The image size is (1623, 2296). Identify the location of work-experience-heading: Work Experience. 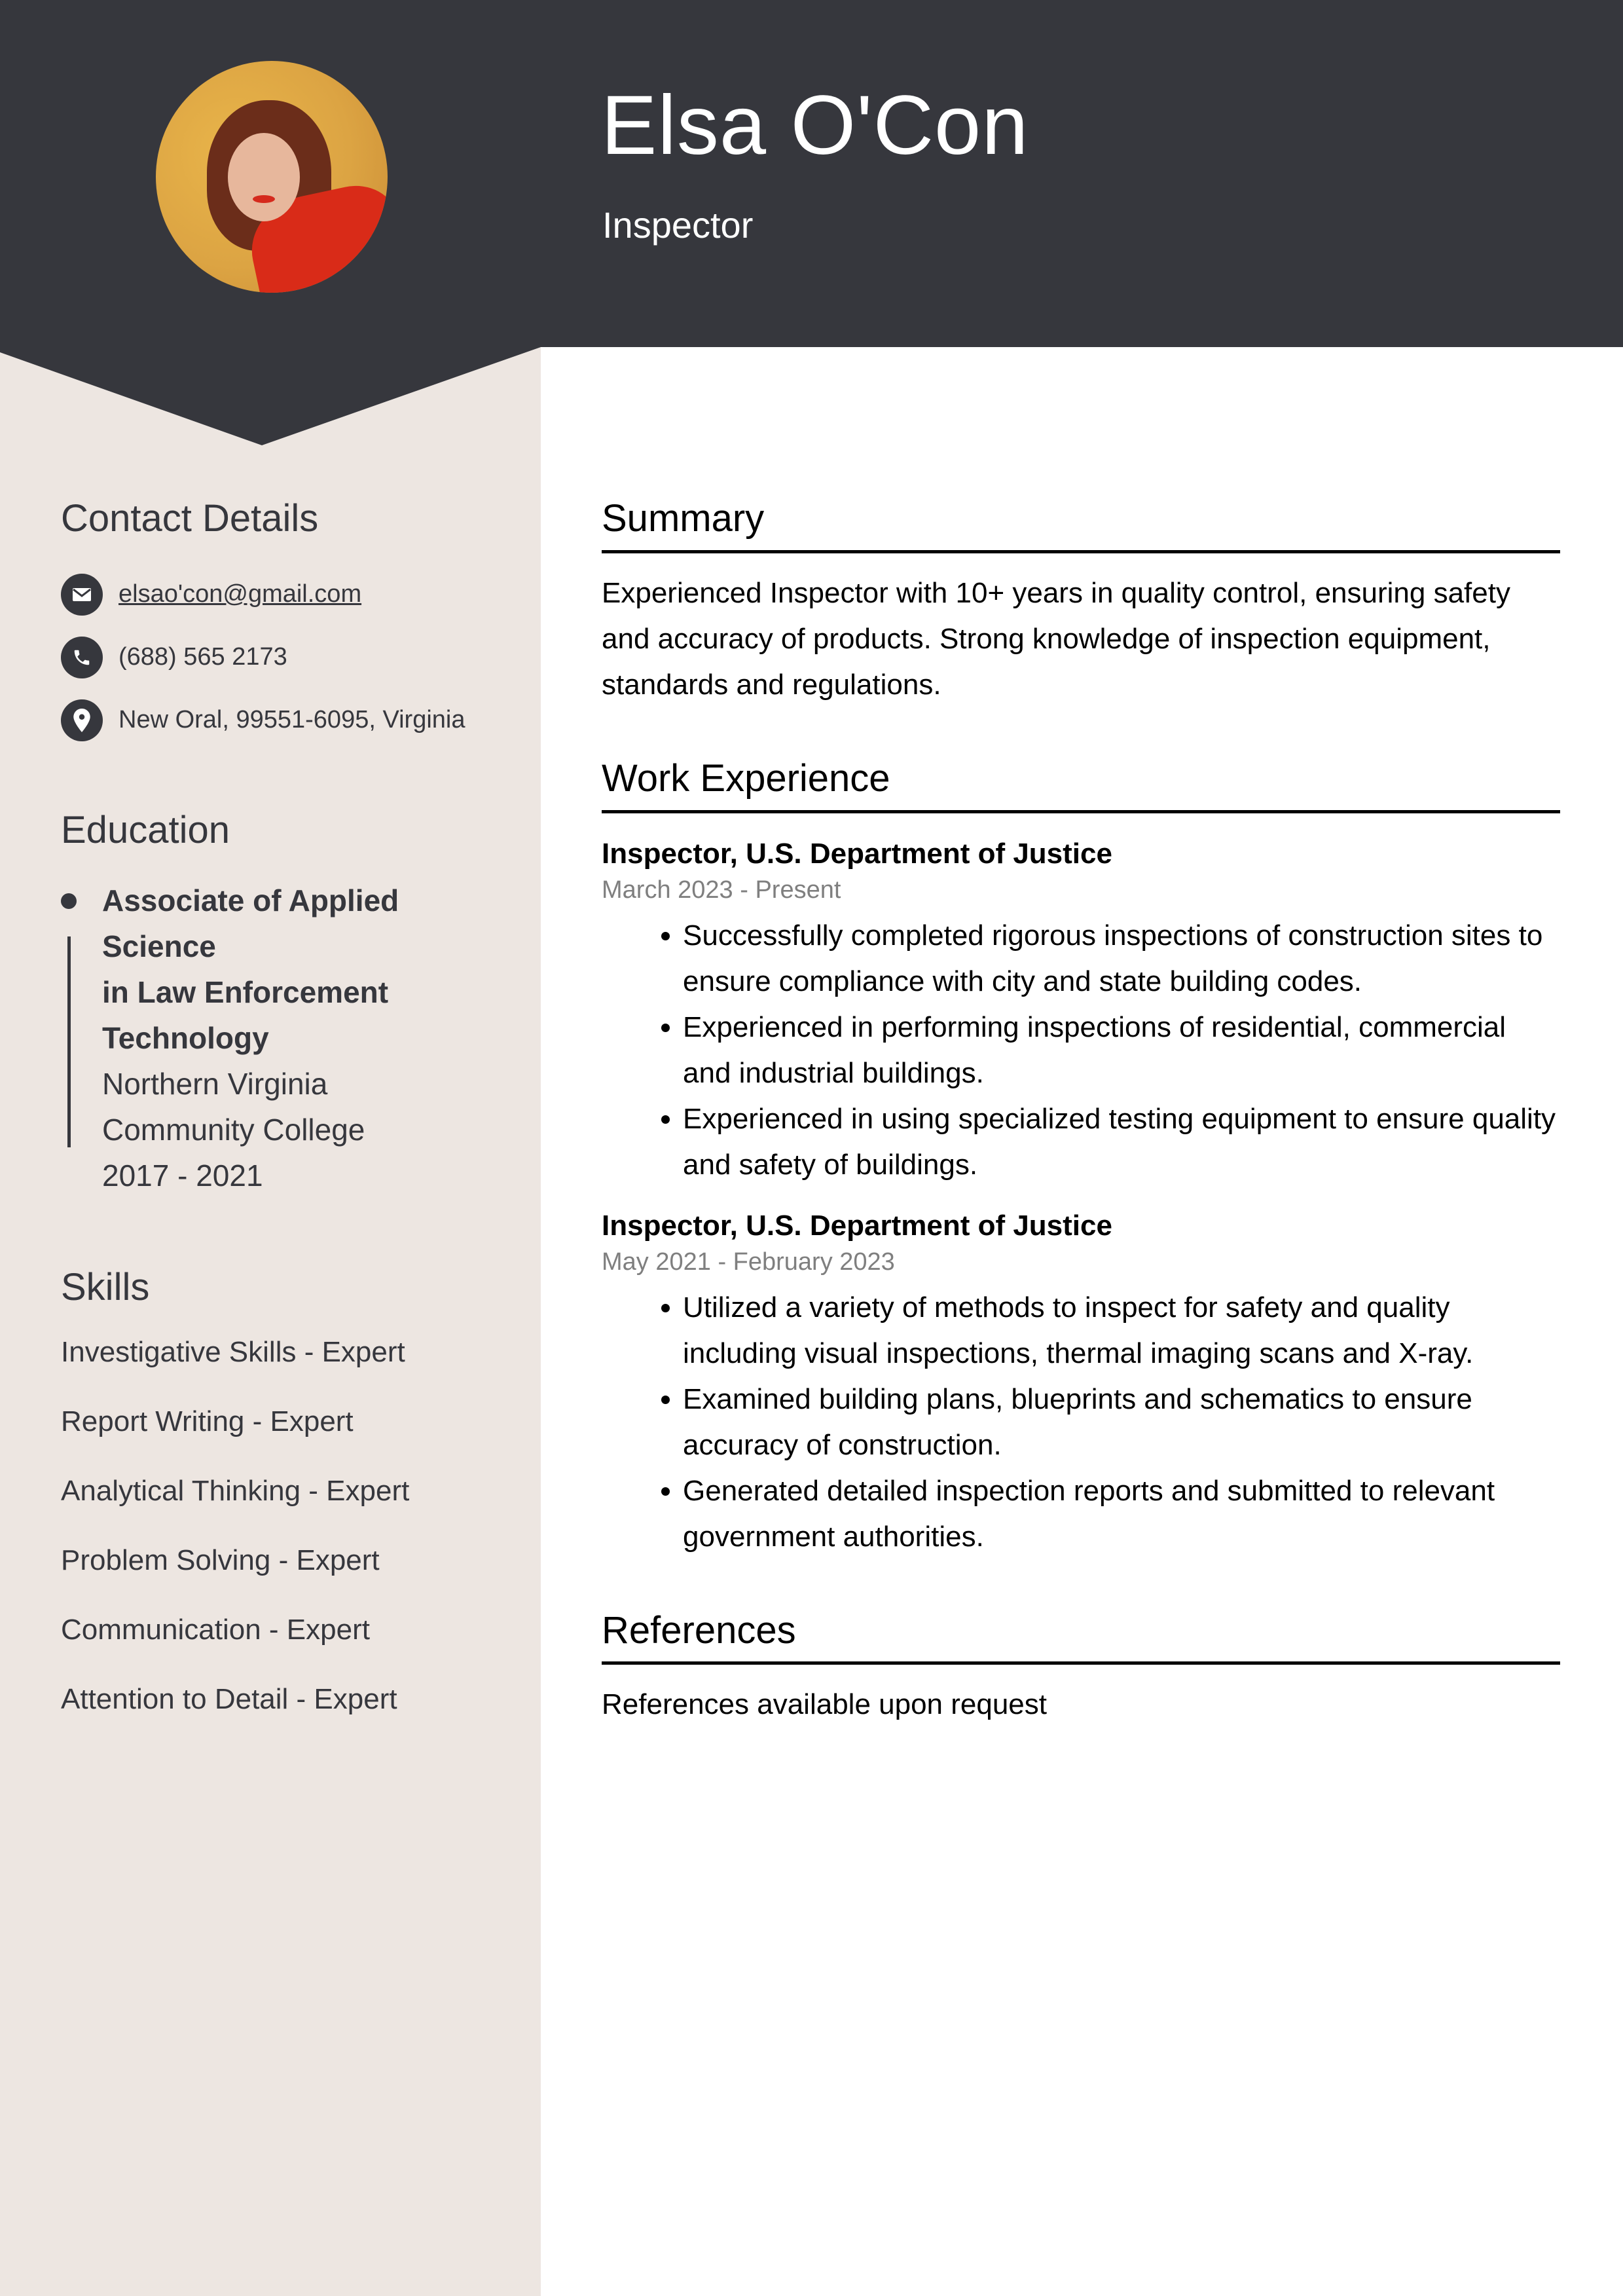
(746, 778).